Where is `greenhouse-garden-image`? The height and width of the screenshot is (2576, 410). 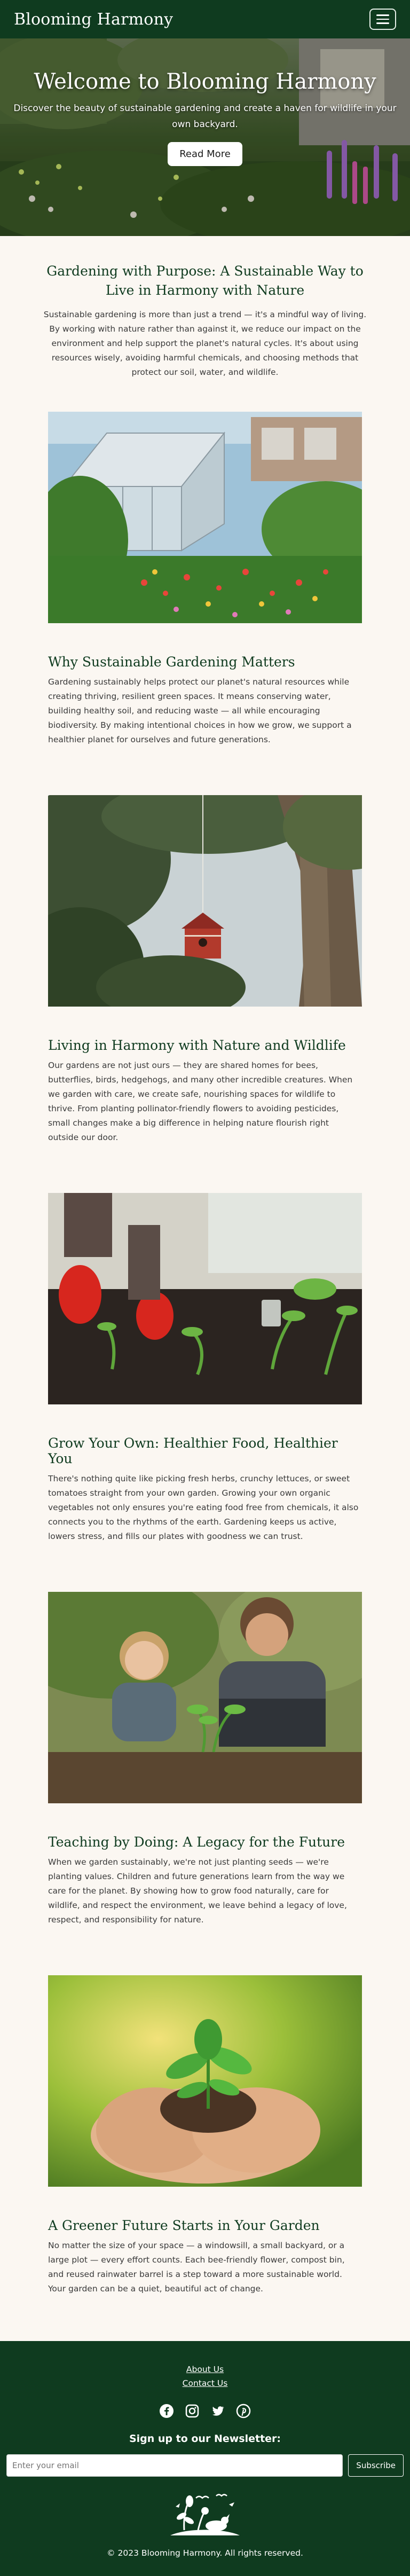
greenhouse-garden-image is located at coordinates (205, 517).